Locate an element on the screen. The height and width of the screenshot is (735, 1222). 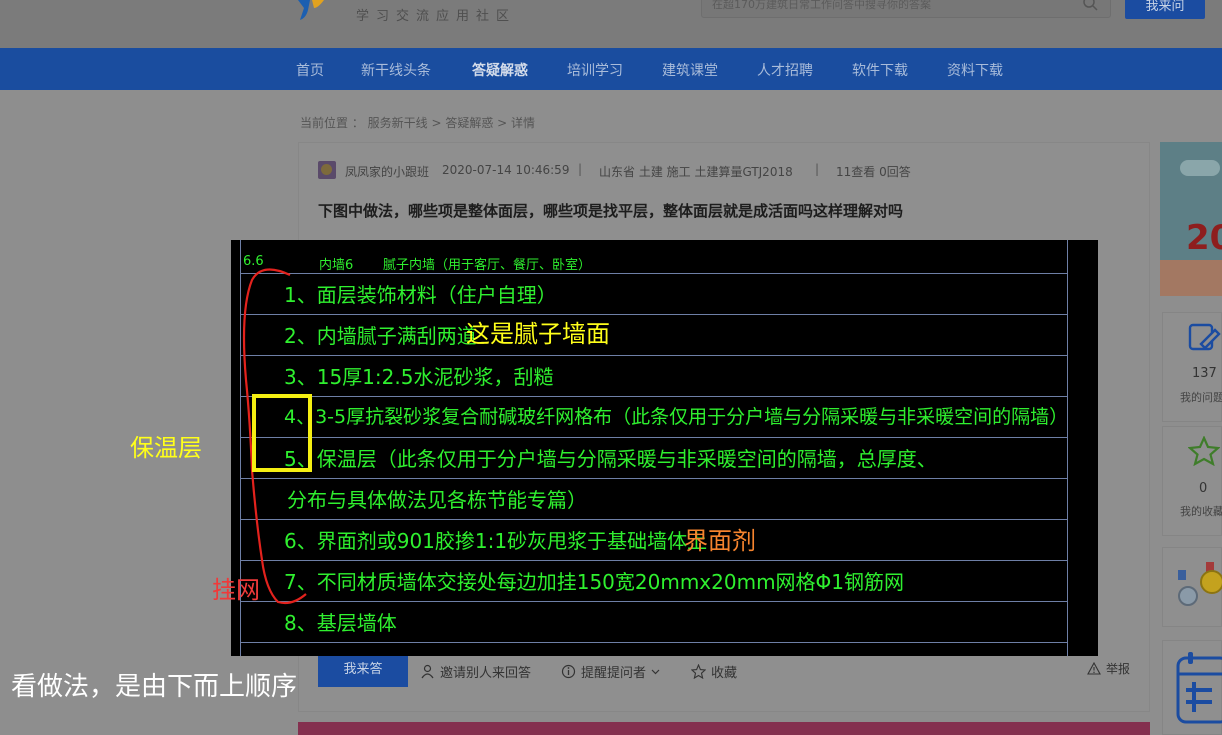
invite-answer-button: 邀请别人来回答 is located at coordinates (475, 671).